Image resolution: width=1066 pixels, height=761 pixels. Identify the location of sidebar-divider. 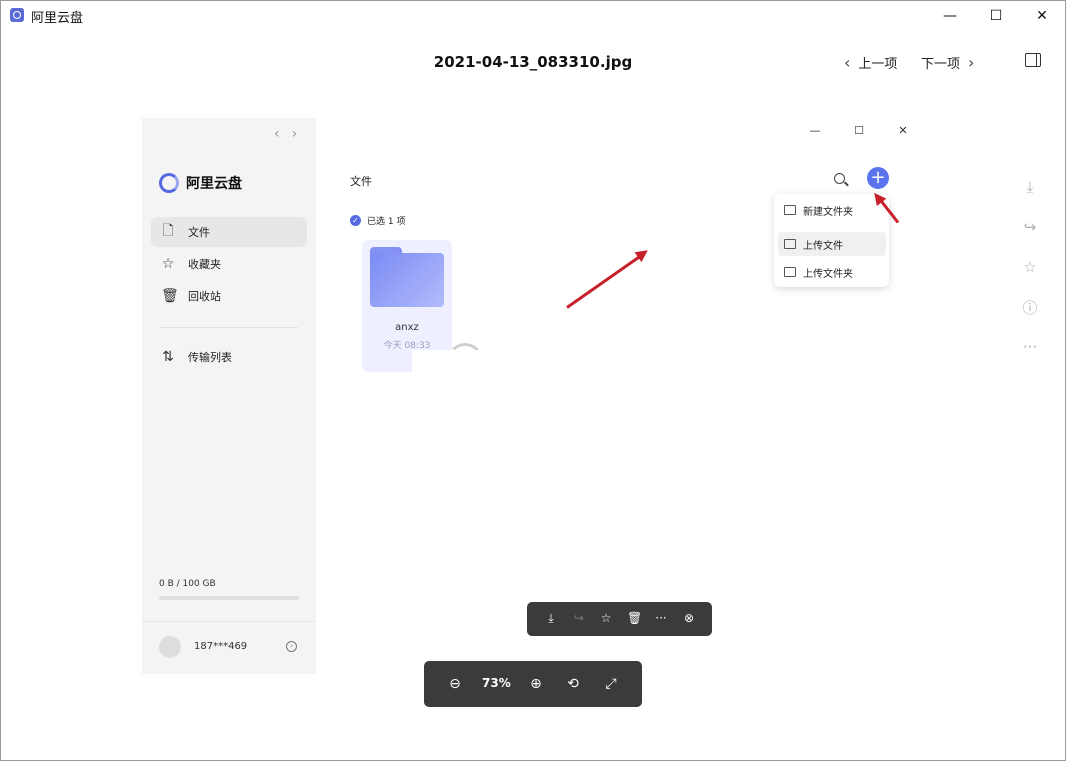
(229, 327).